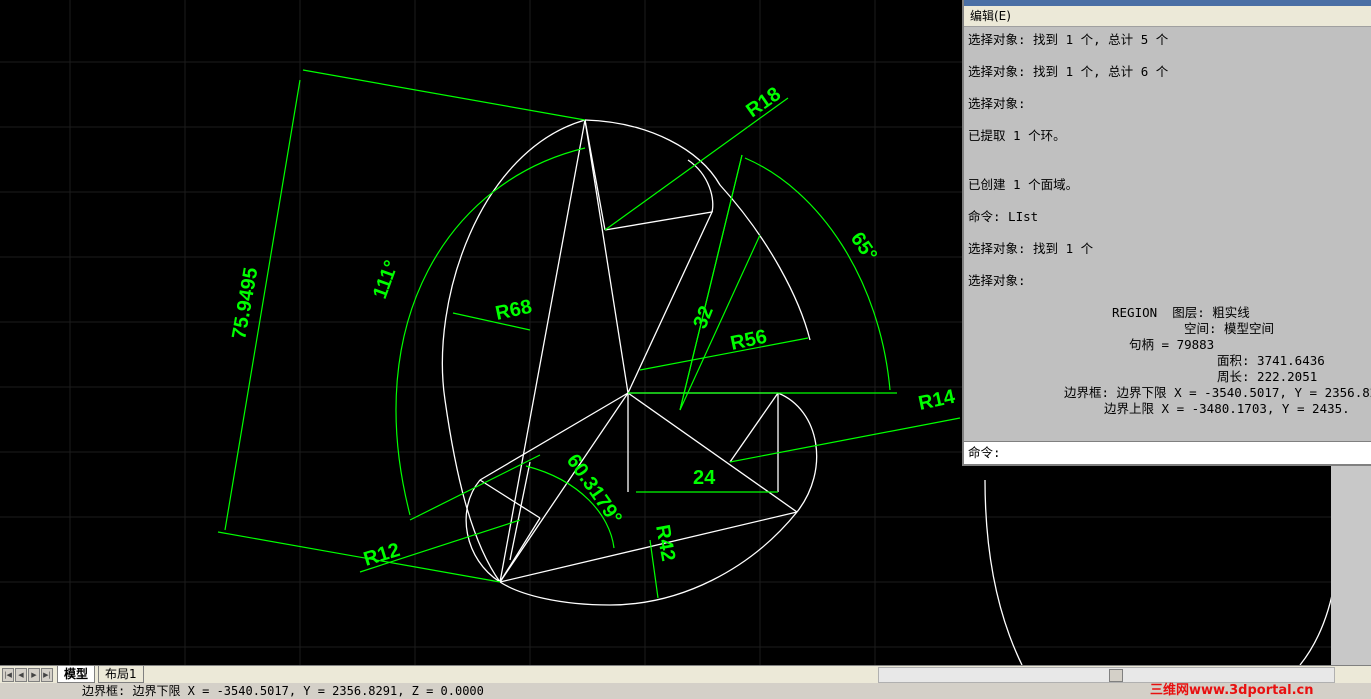  I want to click on scroll-thumb, so click(1116, 675).